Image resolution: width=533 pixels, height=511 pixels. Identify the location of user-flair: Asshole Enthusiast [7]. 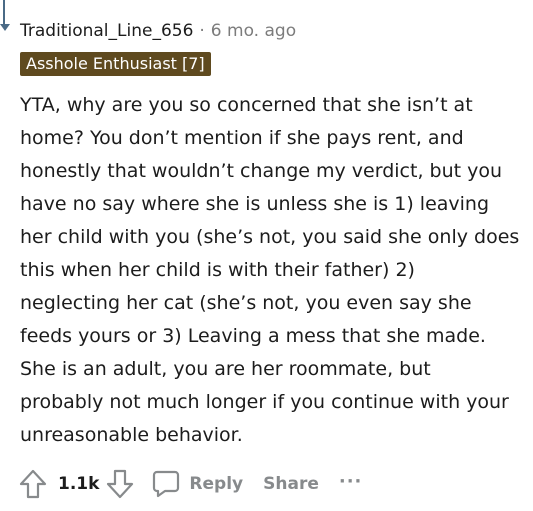
(115, 64).